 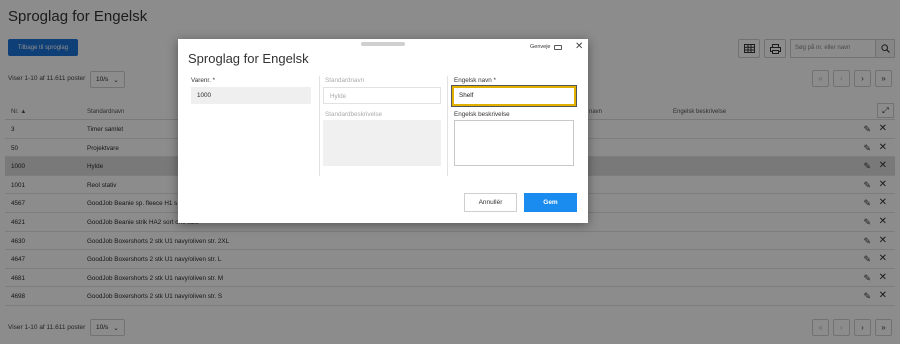 What do you see at coordinates (203, 80) in the screenshot?
I see `varenr-label: Varenr. *` at bounding box center [203, 80].